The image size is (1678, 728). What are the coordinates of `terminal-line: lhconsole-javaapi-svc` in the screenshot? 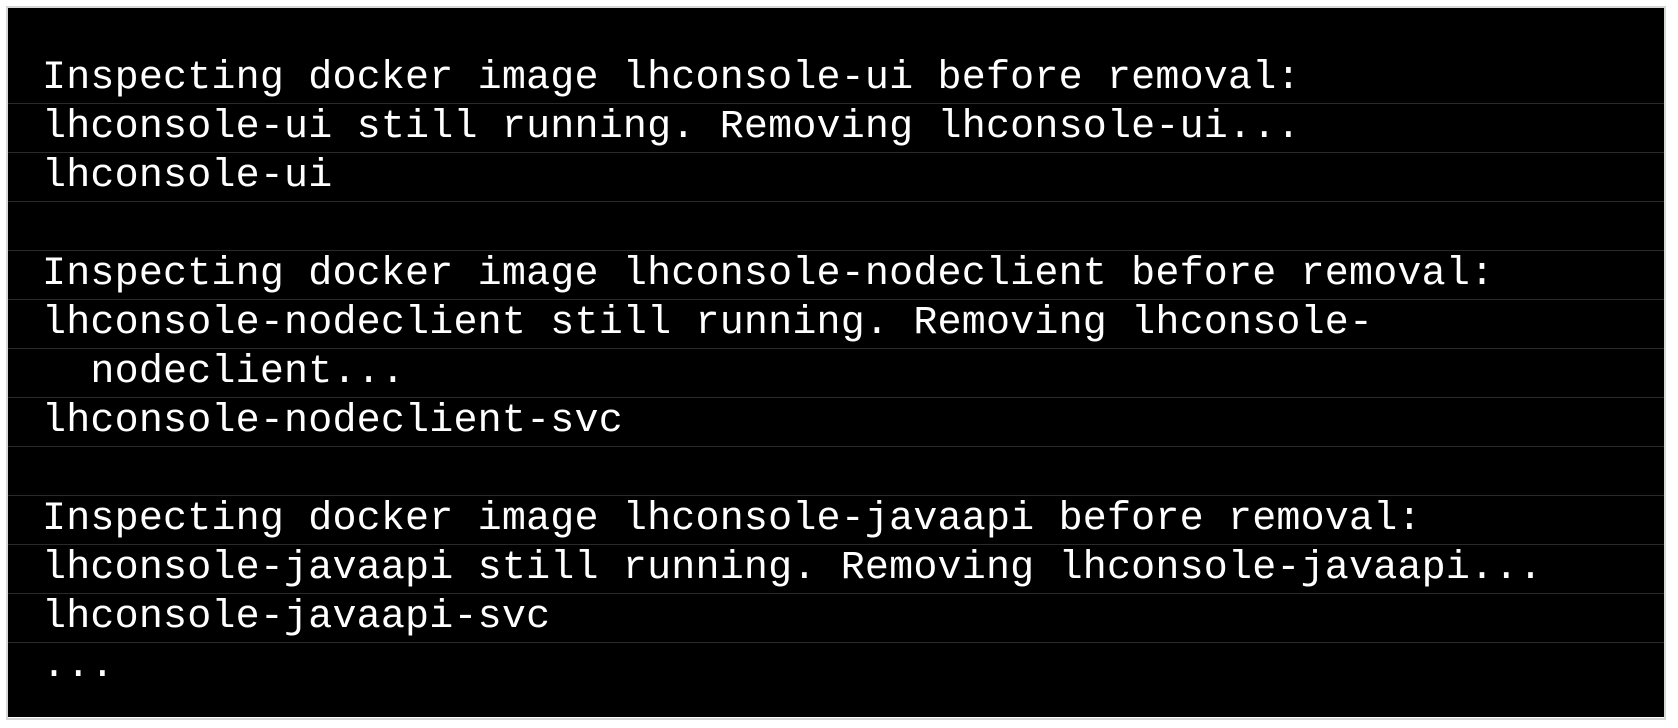 It's located at (836, 618).